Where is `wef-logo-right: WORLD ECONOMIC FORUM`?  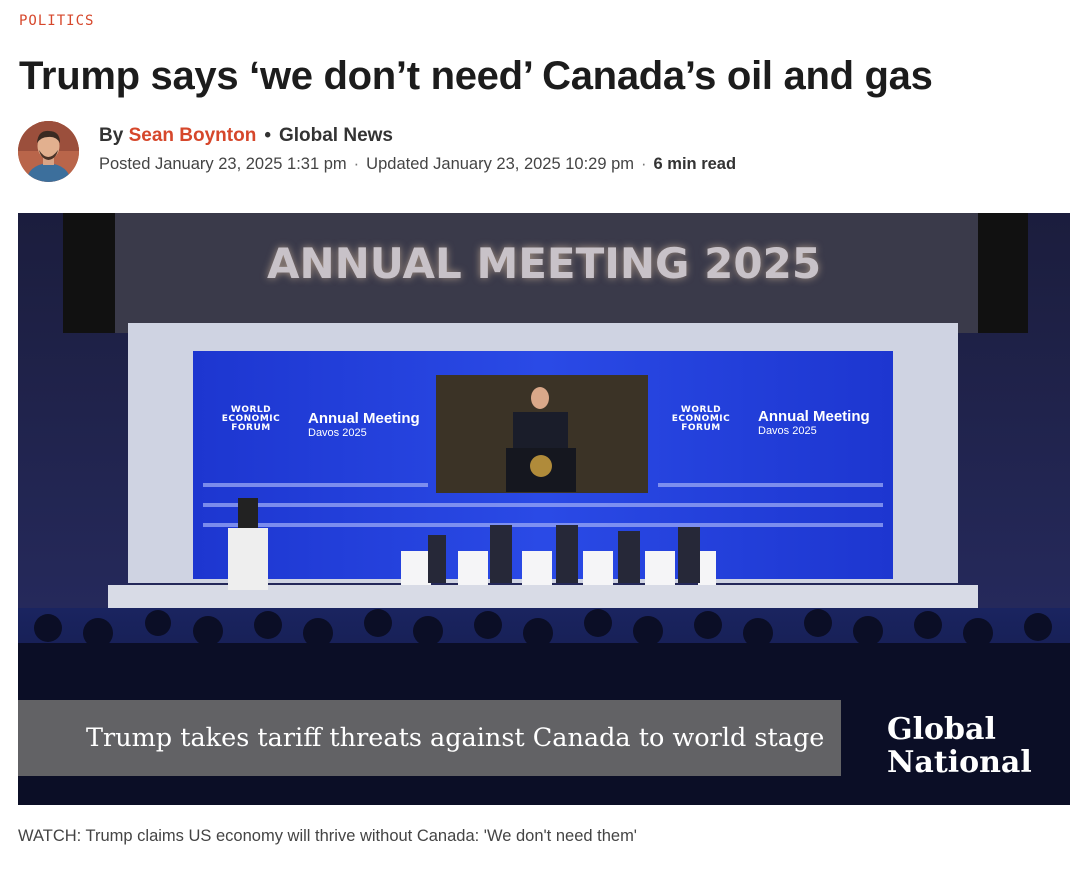 wef-logo-right: WORLD ECONOMIC FORUM is located at coordinates (701, 419).